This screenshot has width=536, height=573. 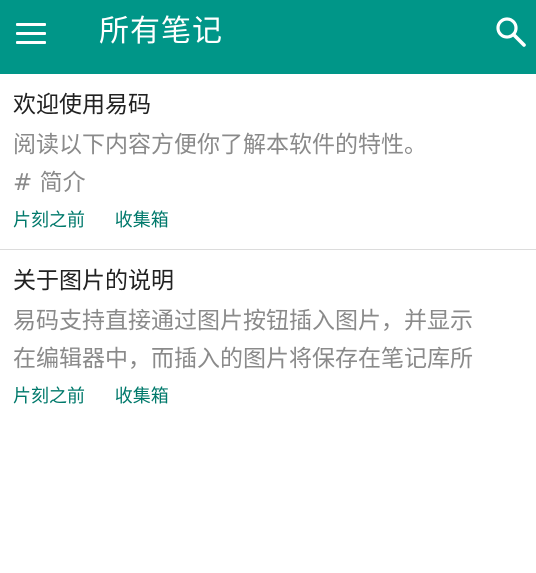 What do you see at coordinates (220, 145) in the screenshot?
I see `note-excerpt-line: 阅读以下内容方便你了解本软件的特性。` at bounding box center [220, 145].